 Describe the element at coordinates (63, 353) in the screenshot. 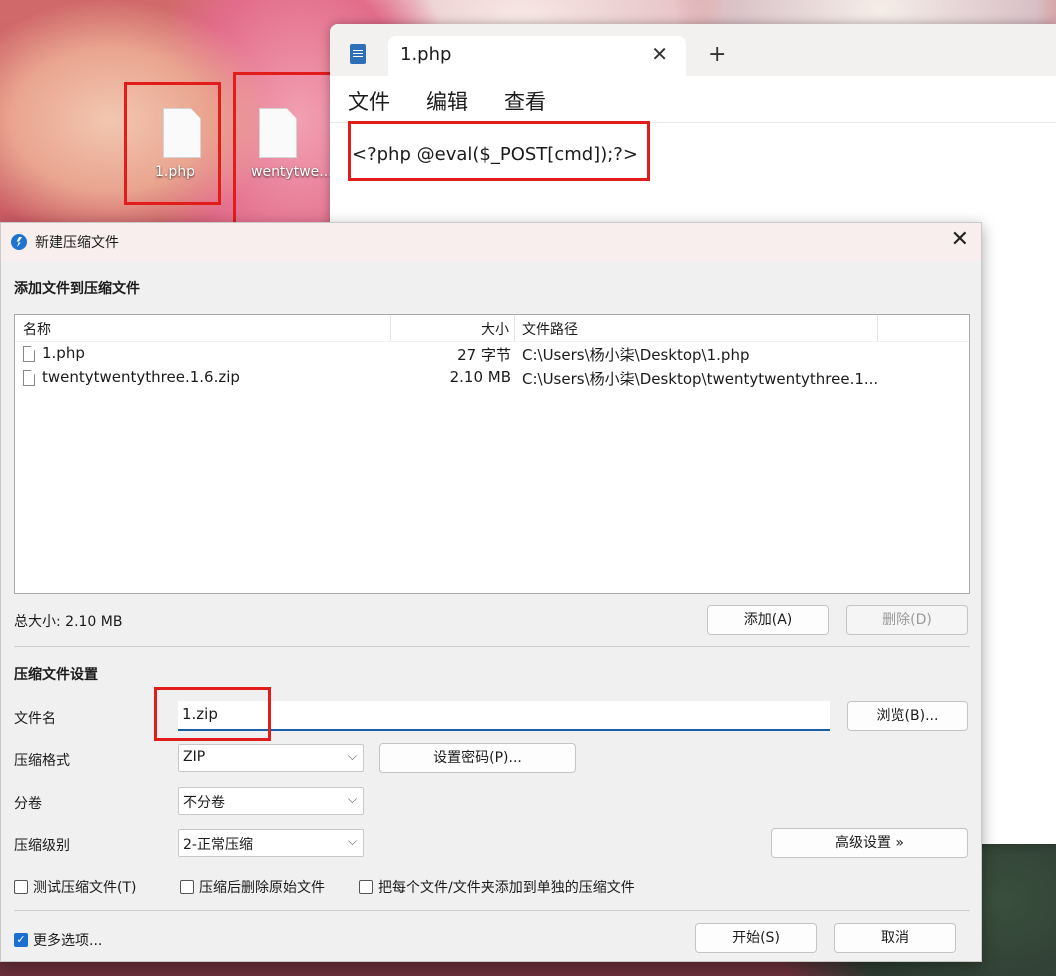

I see `file-name: 1.php` at that location.